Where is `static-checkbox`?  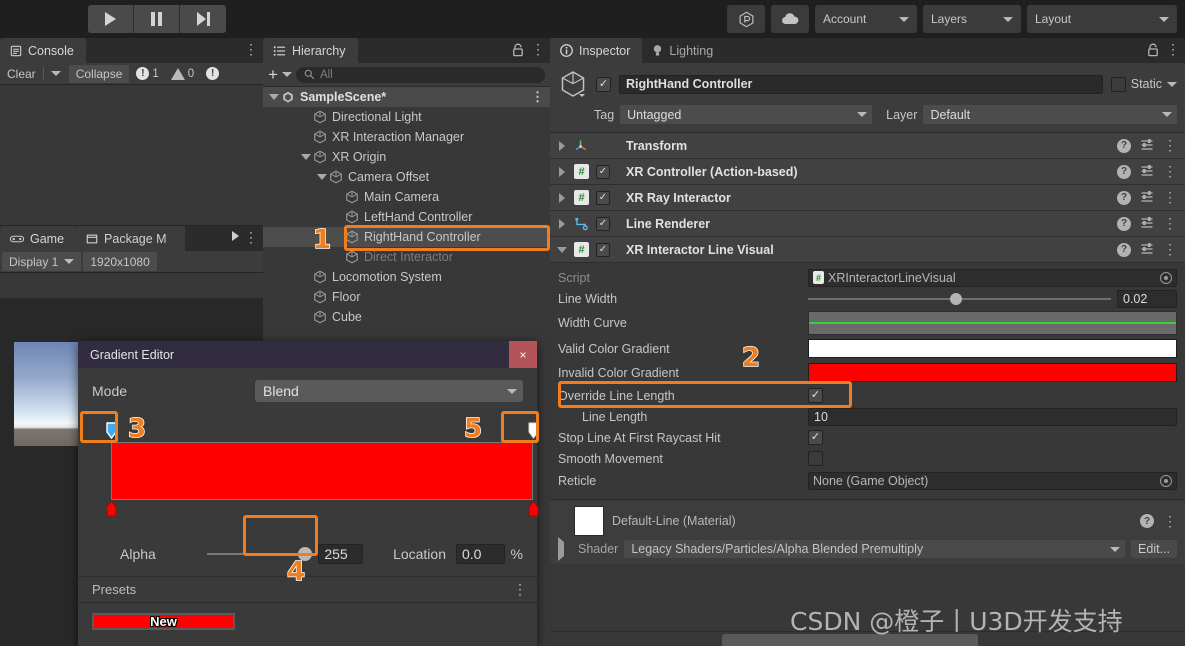 static-checkbox is located at coordinates (1118, 84).